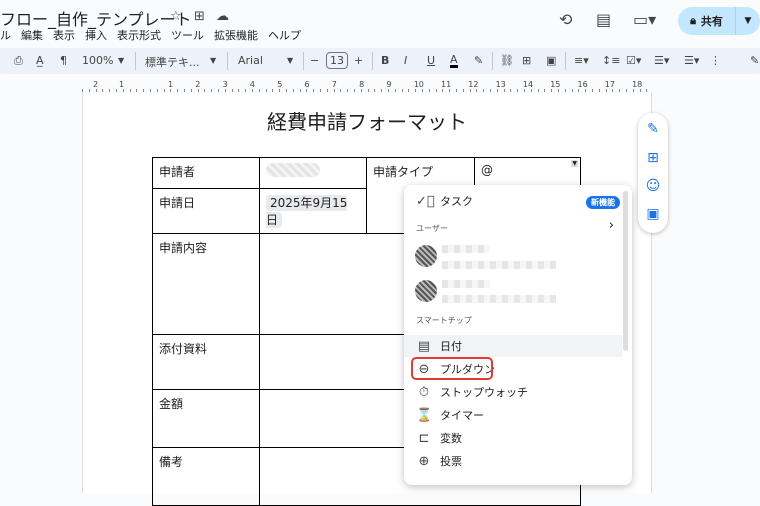  I want to click on dropdown-toggle-icon: ▼, so click(574, 163).